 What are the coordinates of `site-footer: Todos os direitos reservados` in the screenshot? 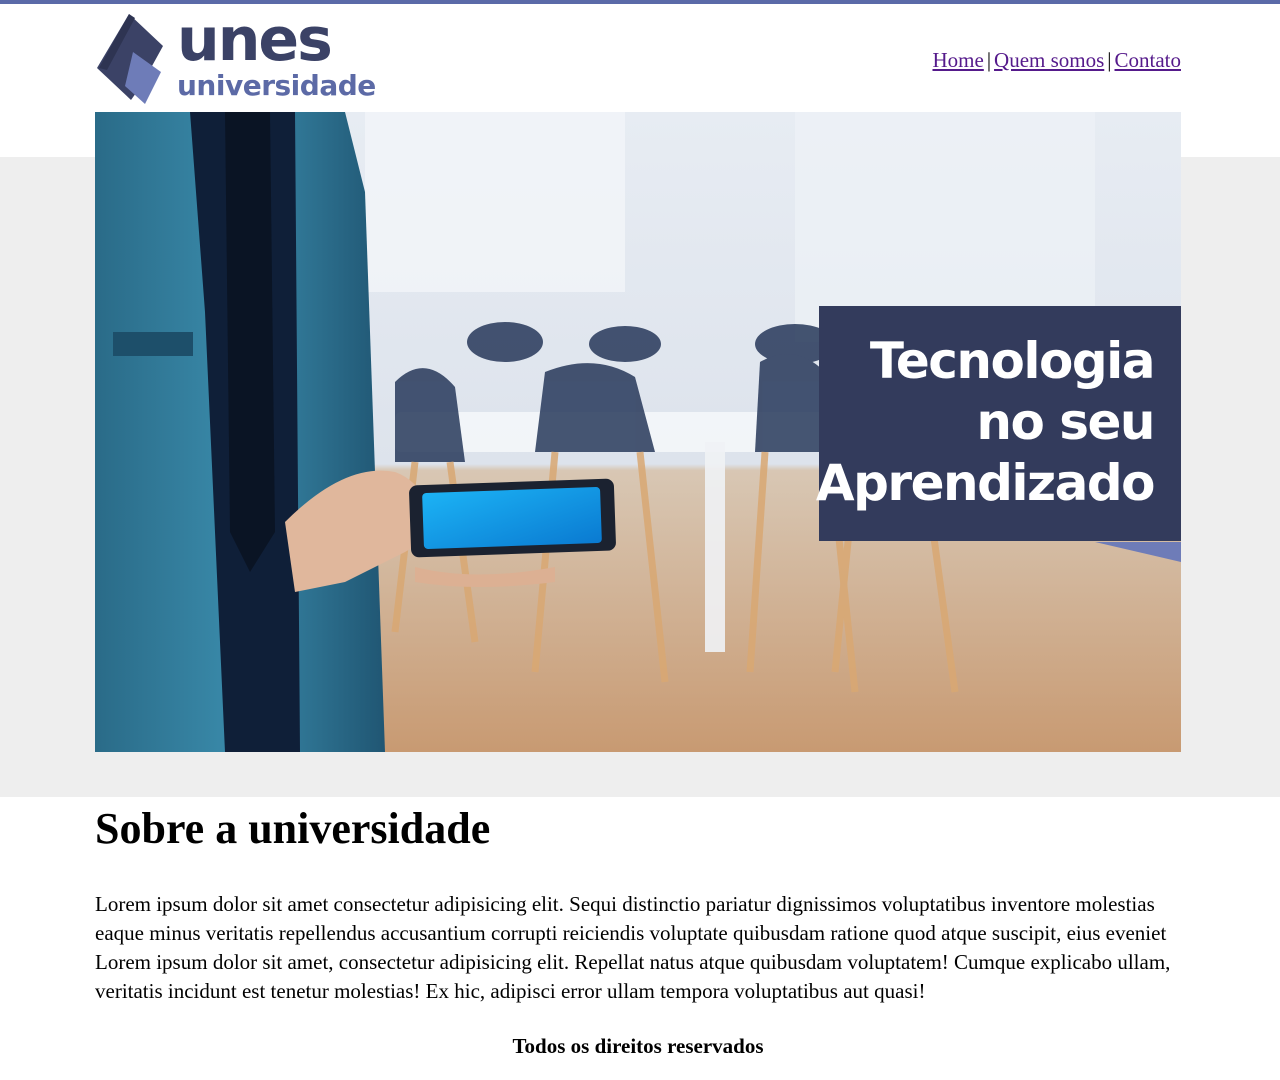 It's located at (638, 1046).